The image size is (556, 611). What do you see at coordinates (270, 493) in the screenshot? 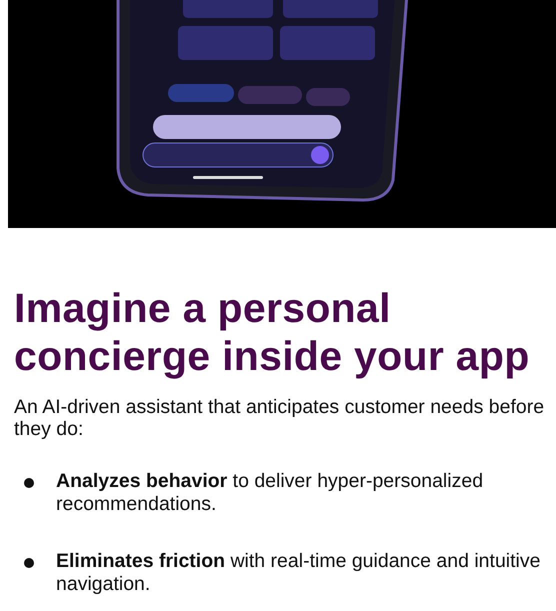
I see `bullet-text: Analyzes behavior to deliver hyper-personalized recommendations.` at bounding box center [270, 493].